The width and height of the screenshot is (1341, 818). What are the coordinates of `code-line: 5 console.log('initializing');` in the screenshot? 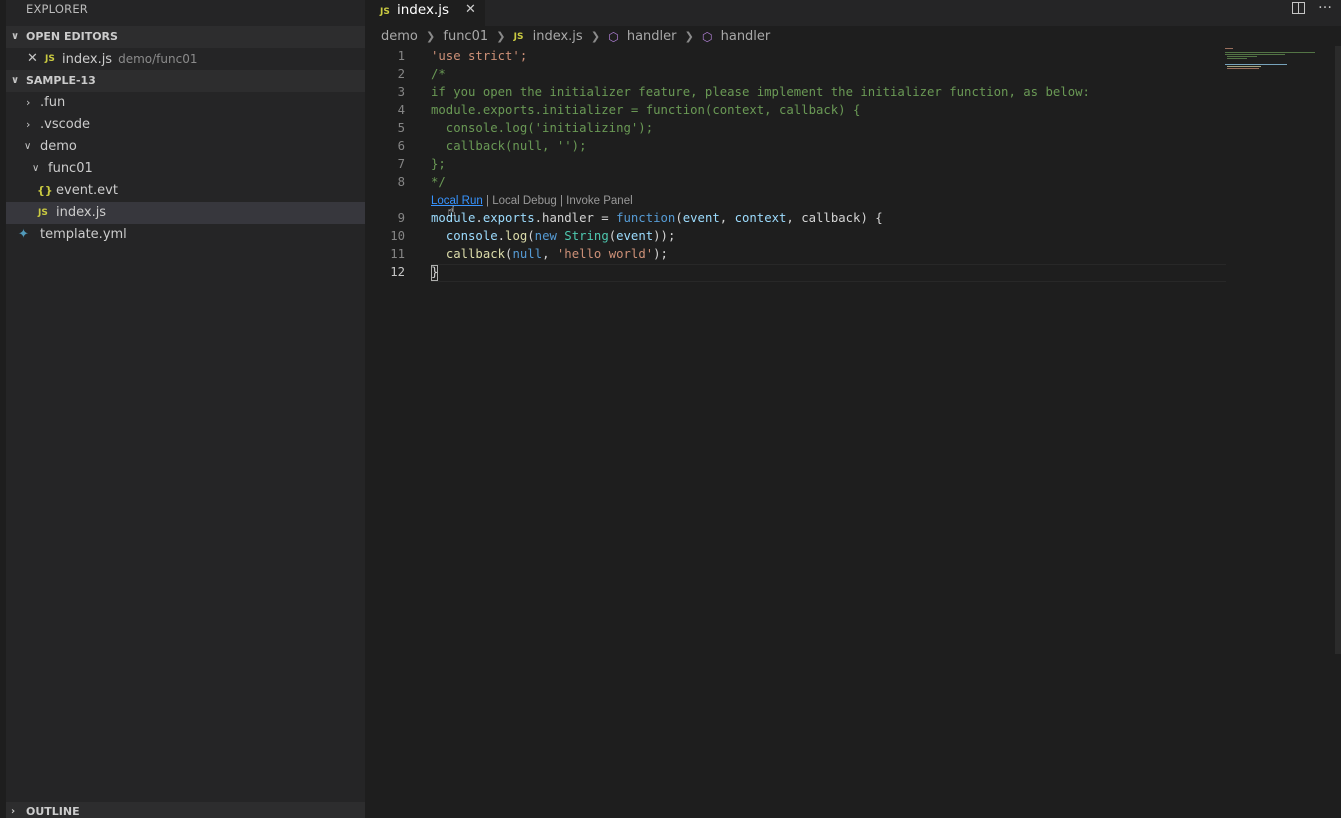 It's located at (795, 128).